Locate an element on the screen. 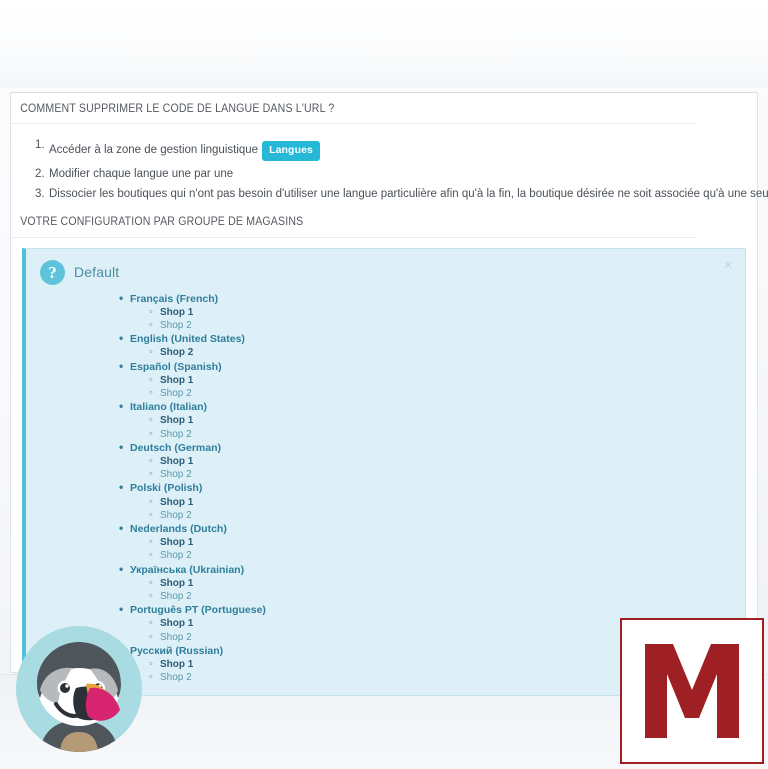 This screenshot has height=769, width=768. language-item: Nederlands (Dutch)Shop 1Shop 2 is located at coordinates (427, 542).